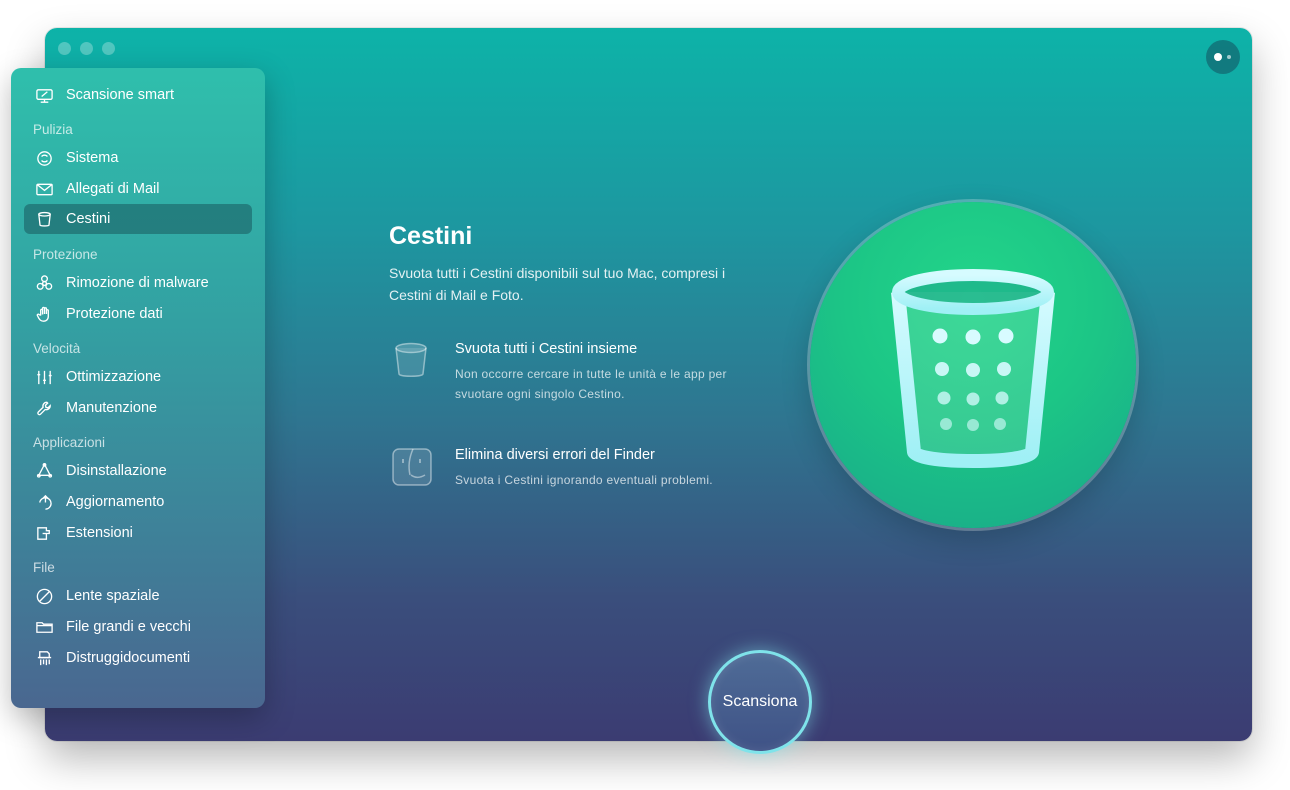 This screenshot has width=1290, height=790. I want to click on feature-title: Svuota tutti i Cestini insieme, so click(546, 349).